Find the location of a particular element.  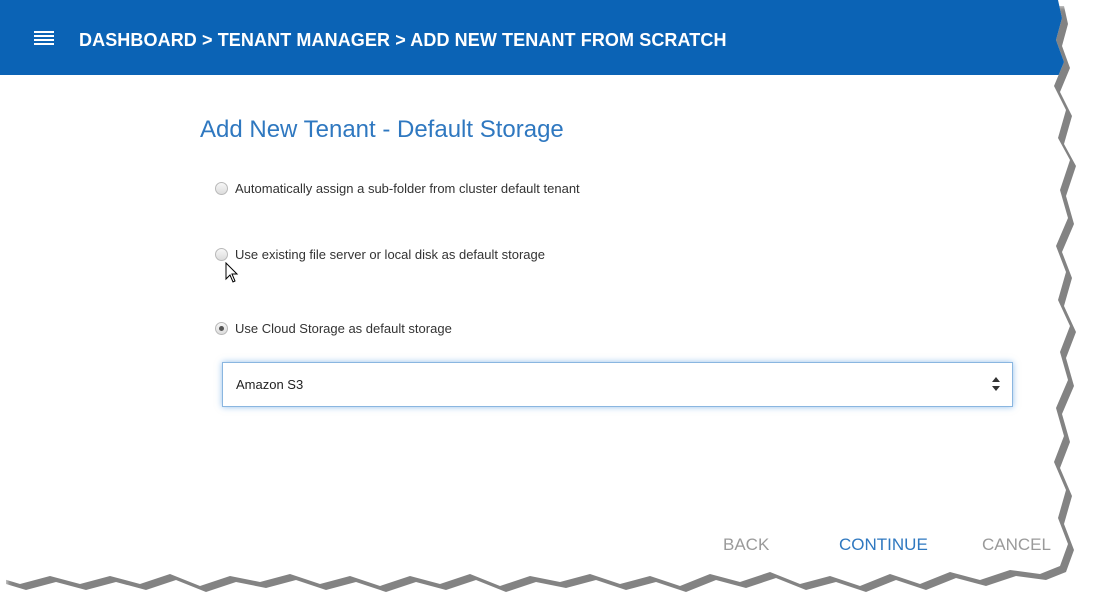

storage-provider-select: Amazon S3 is located at coordinates (617, 384).